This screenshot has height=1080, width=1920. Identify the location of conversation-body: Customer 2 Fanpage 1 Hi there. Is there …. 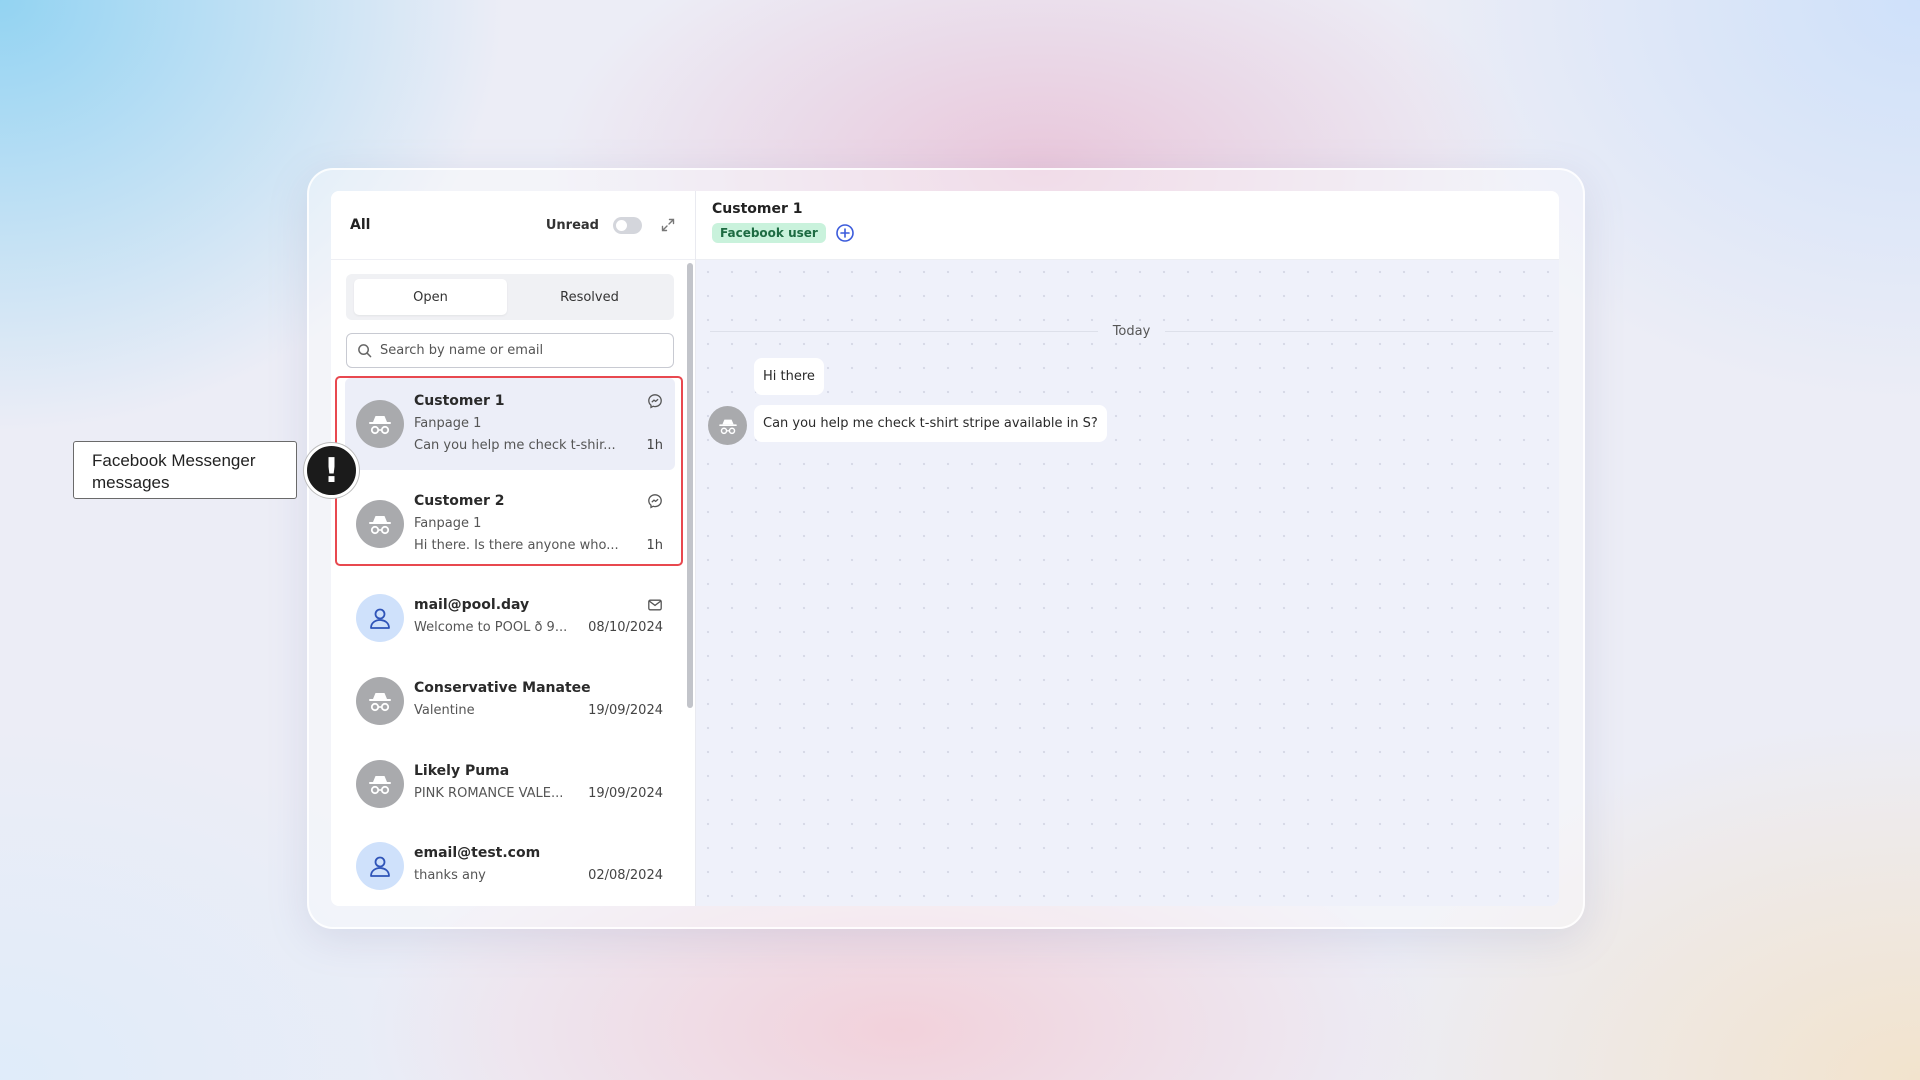
(538, 523).